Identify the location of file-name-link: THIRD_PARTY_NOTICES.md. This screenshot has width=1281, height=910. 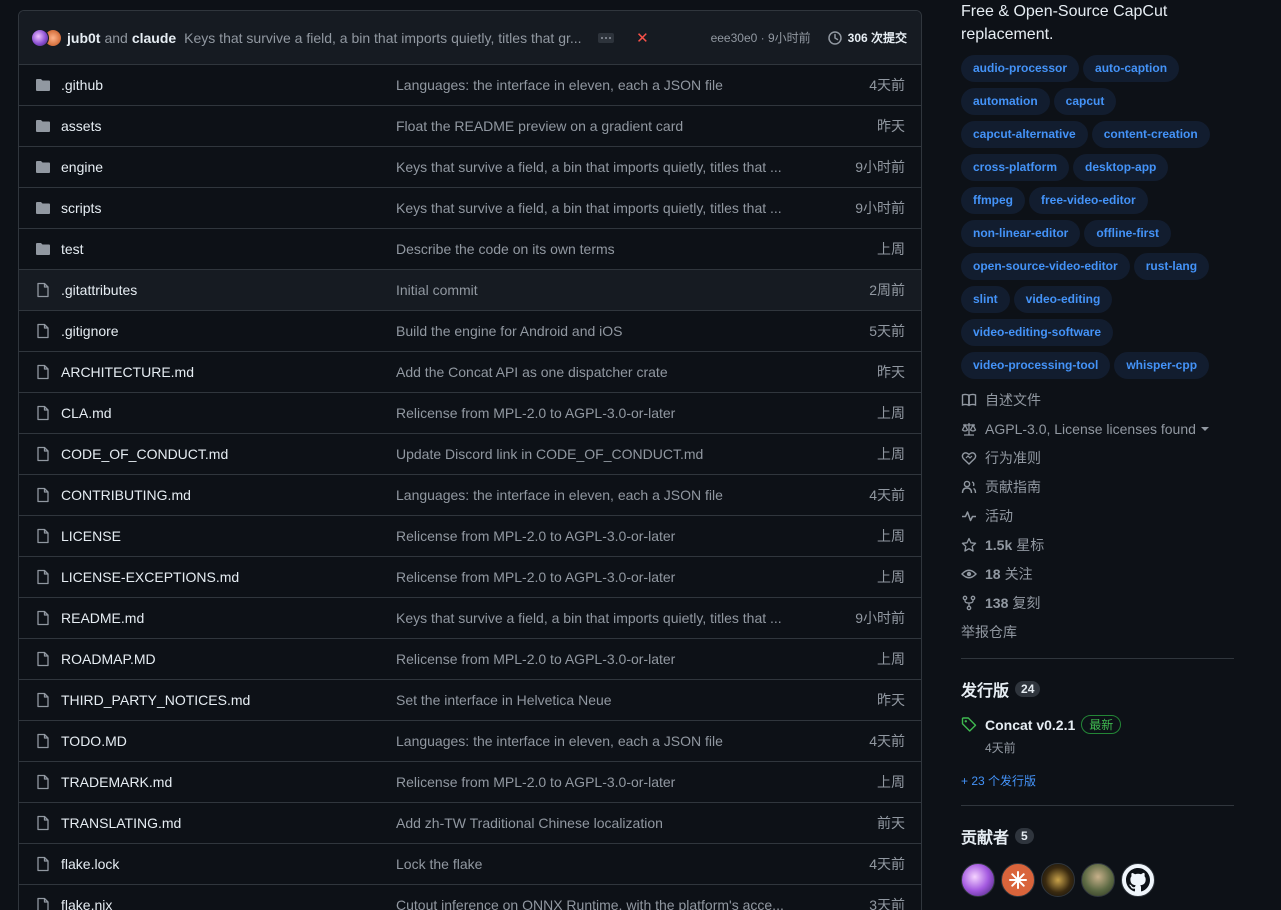
(228, 700).